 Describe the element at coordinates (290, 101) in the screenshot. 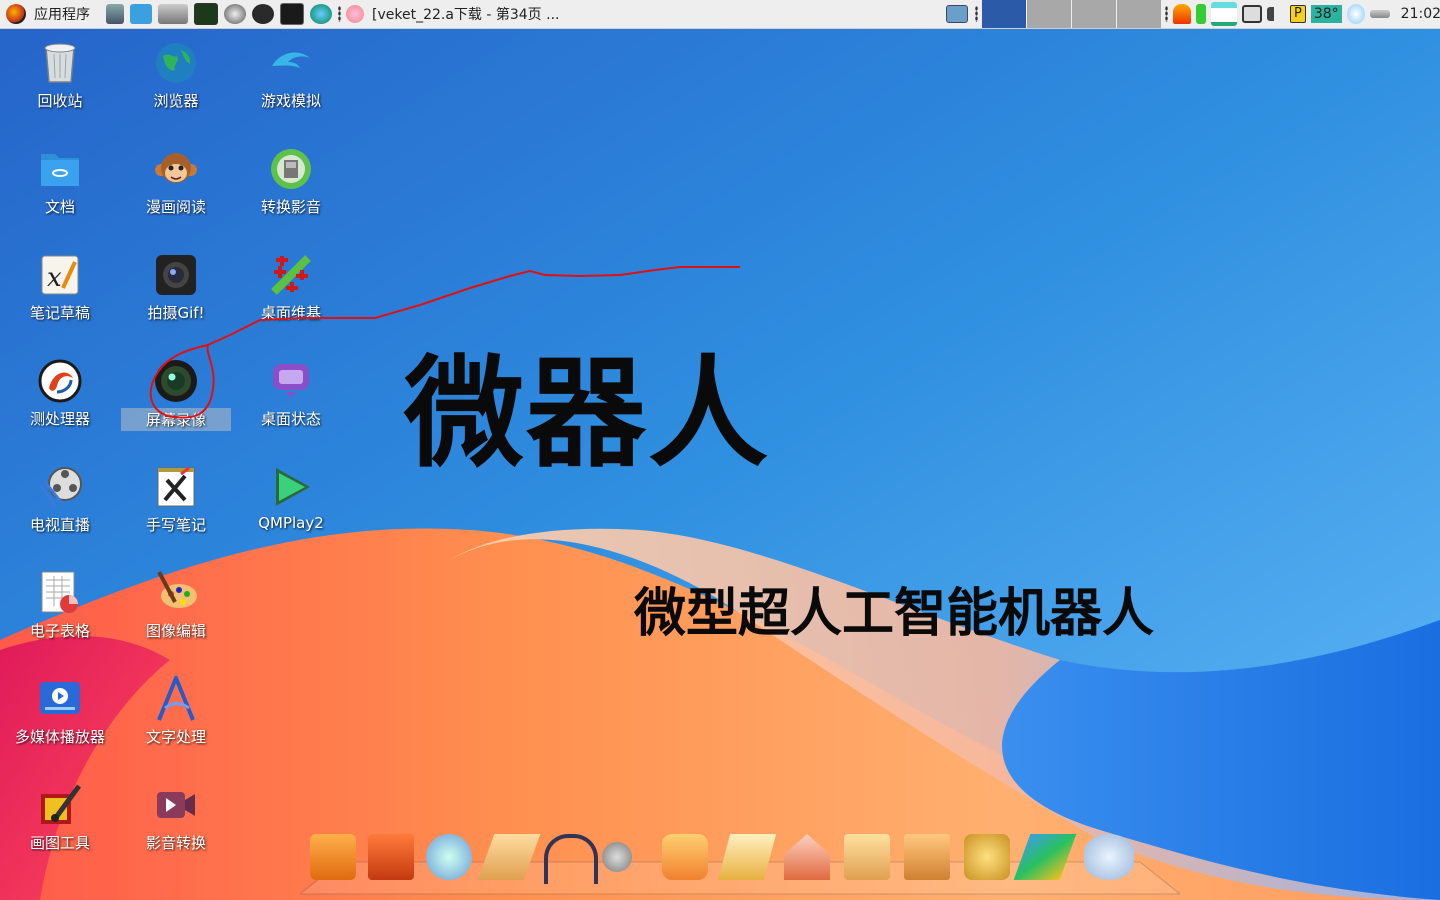

I see `desktop-icon-label: 游戏模拟` at that location.